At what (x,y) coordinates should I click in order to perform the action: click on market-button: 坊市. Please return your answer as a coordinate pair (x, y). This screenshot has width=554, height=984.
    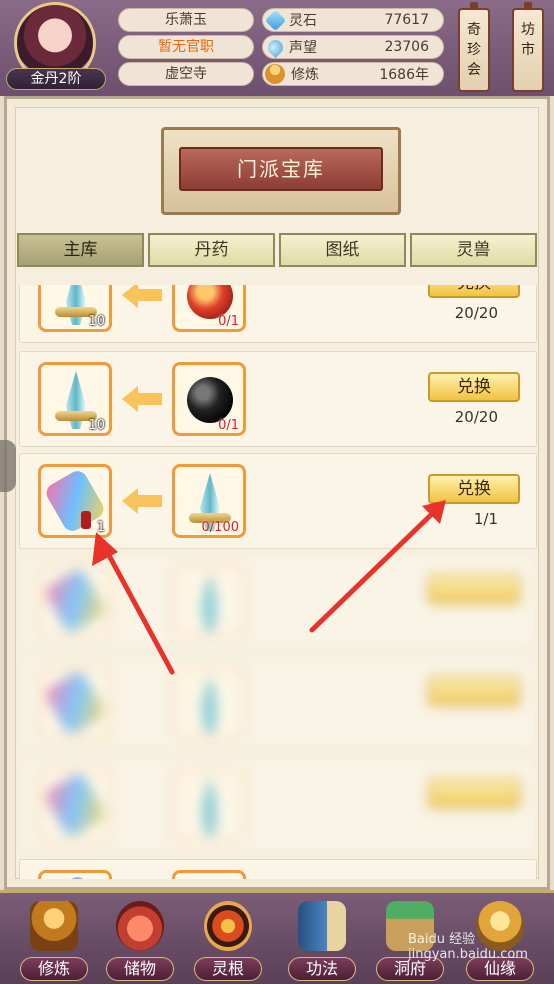
    Looking at the image, I should click on (528, 47).